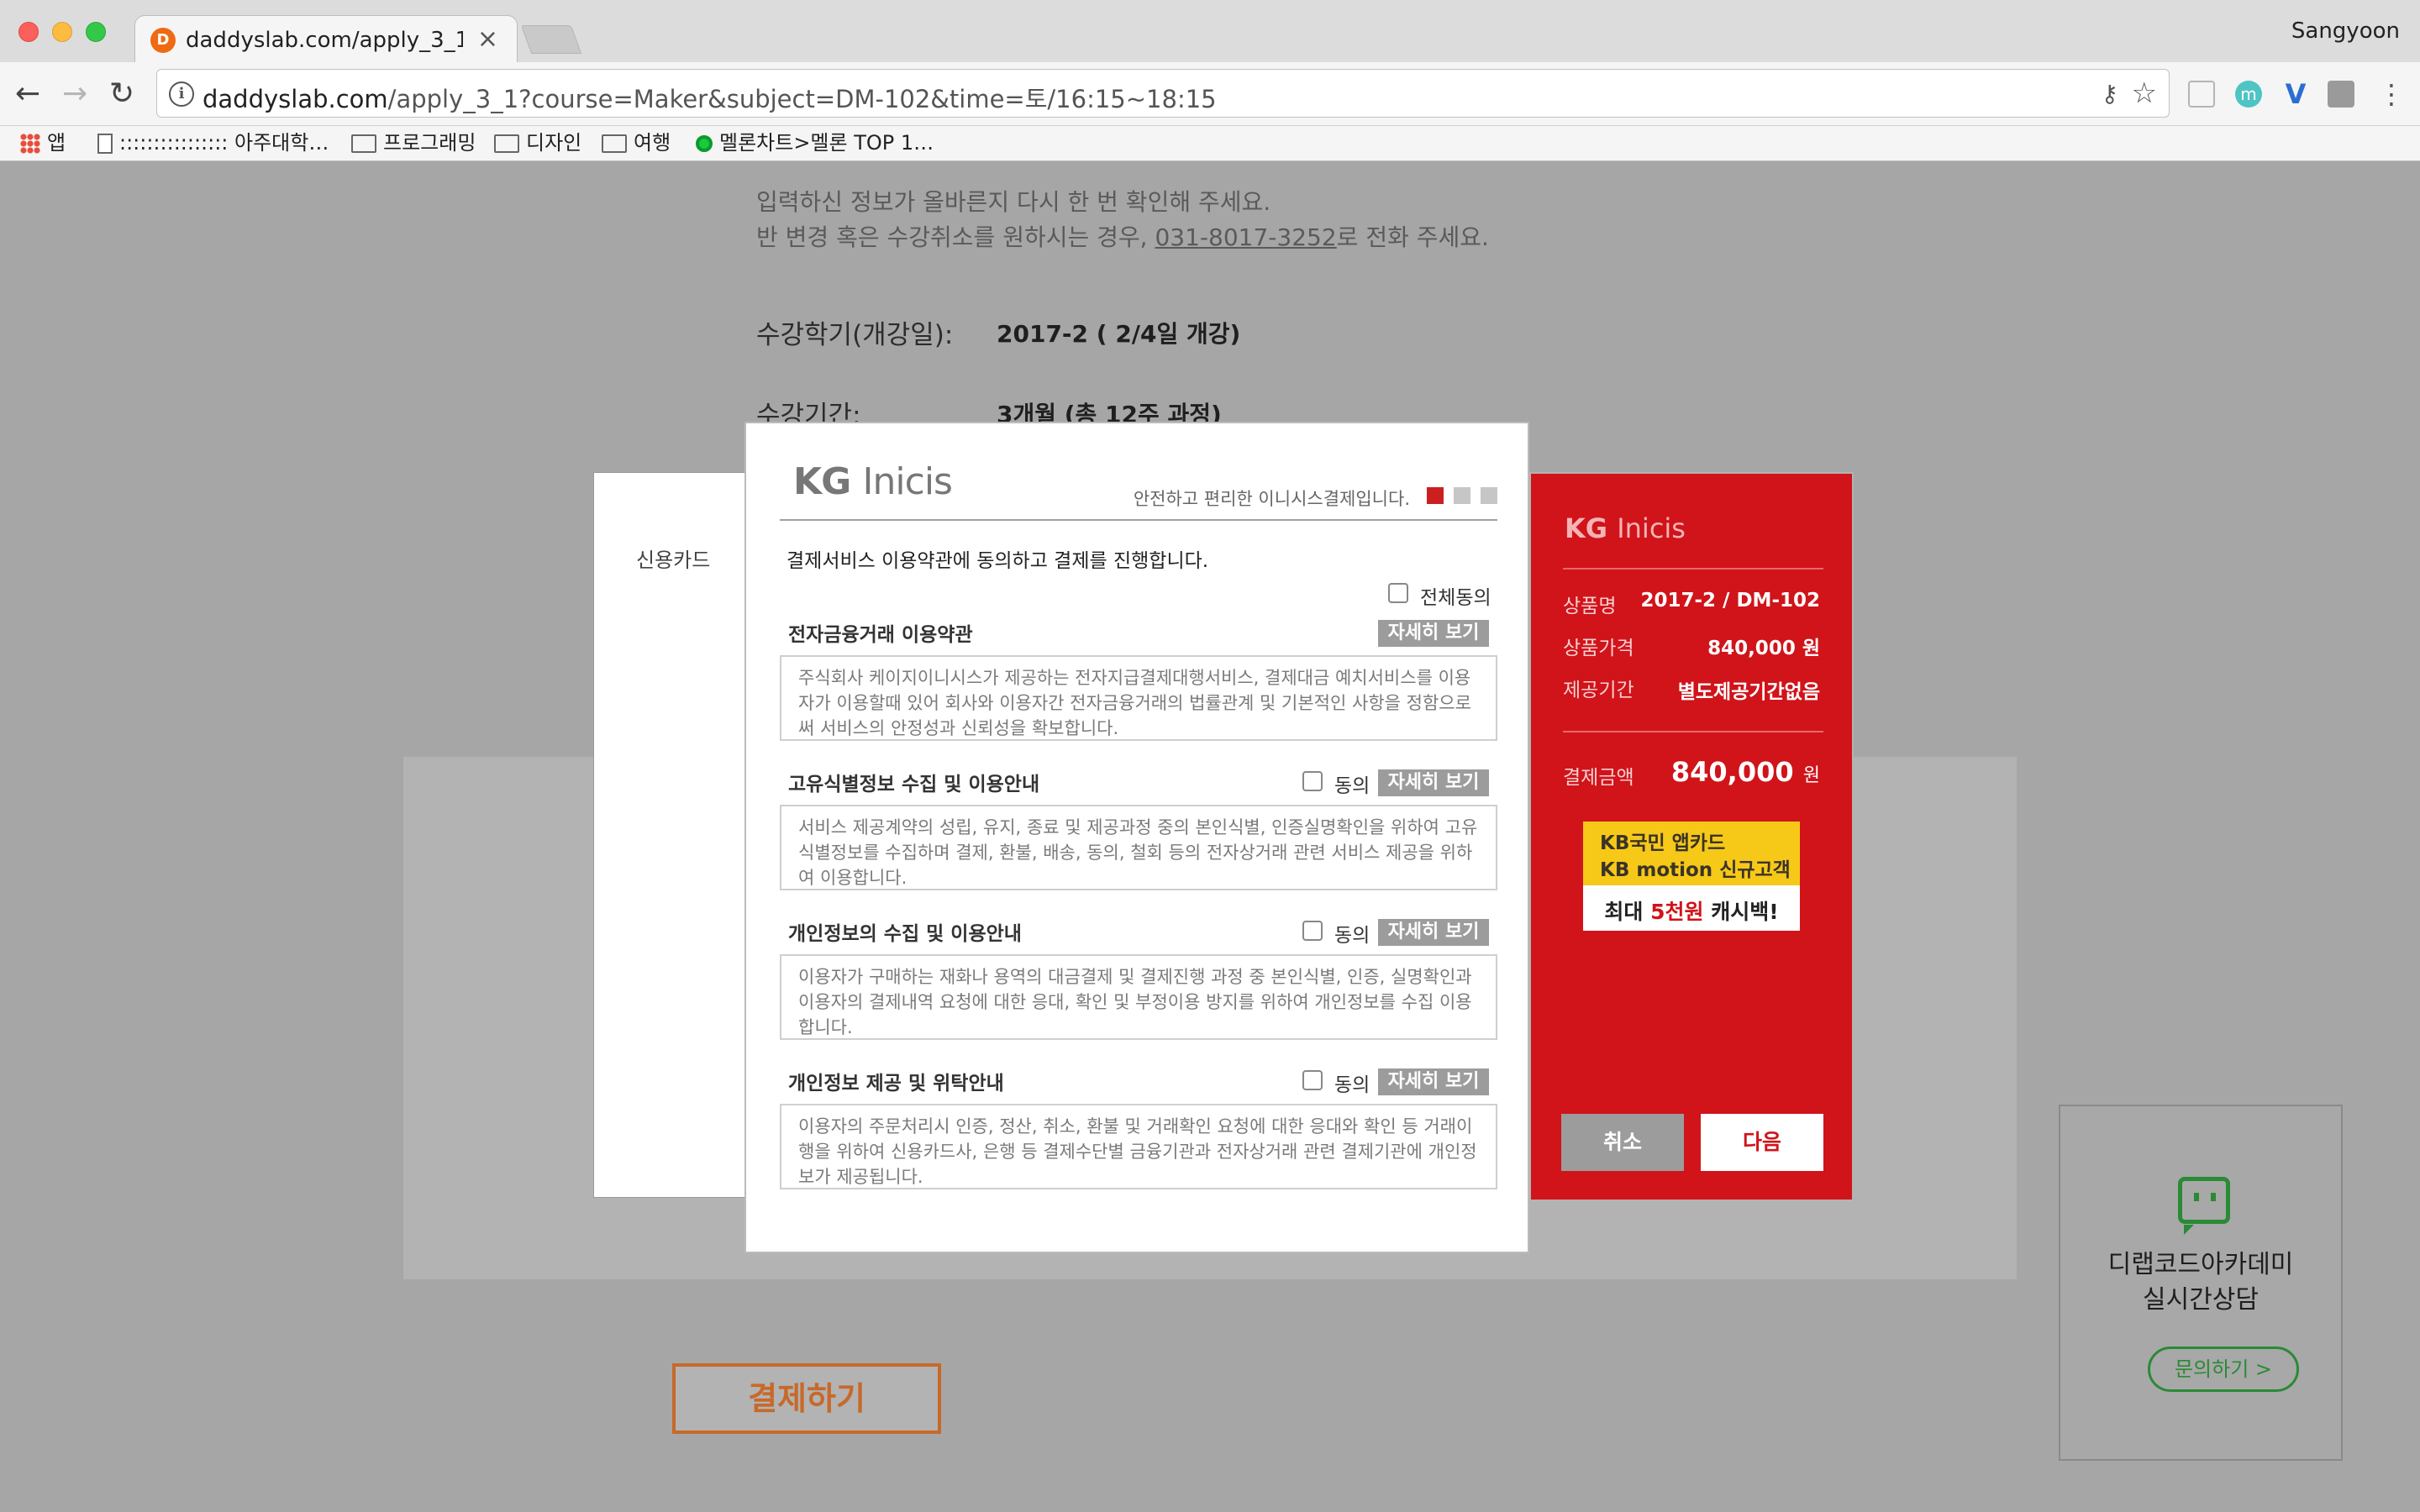 Image resolution: width=2420 pixels, height=1512 pixels. I want to click on section-title: 고유식별정보 수집 및 이용안내, so click(914, 784).